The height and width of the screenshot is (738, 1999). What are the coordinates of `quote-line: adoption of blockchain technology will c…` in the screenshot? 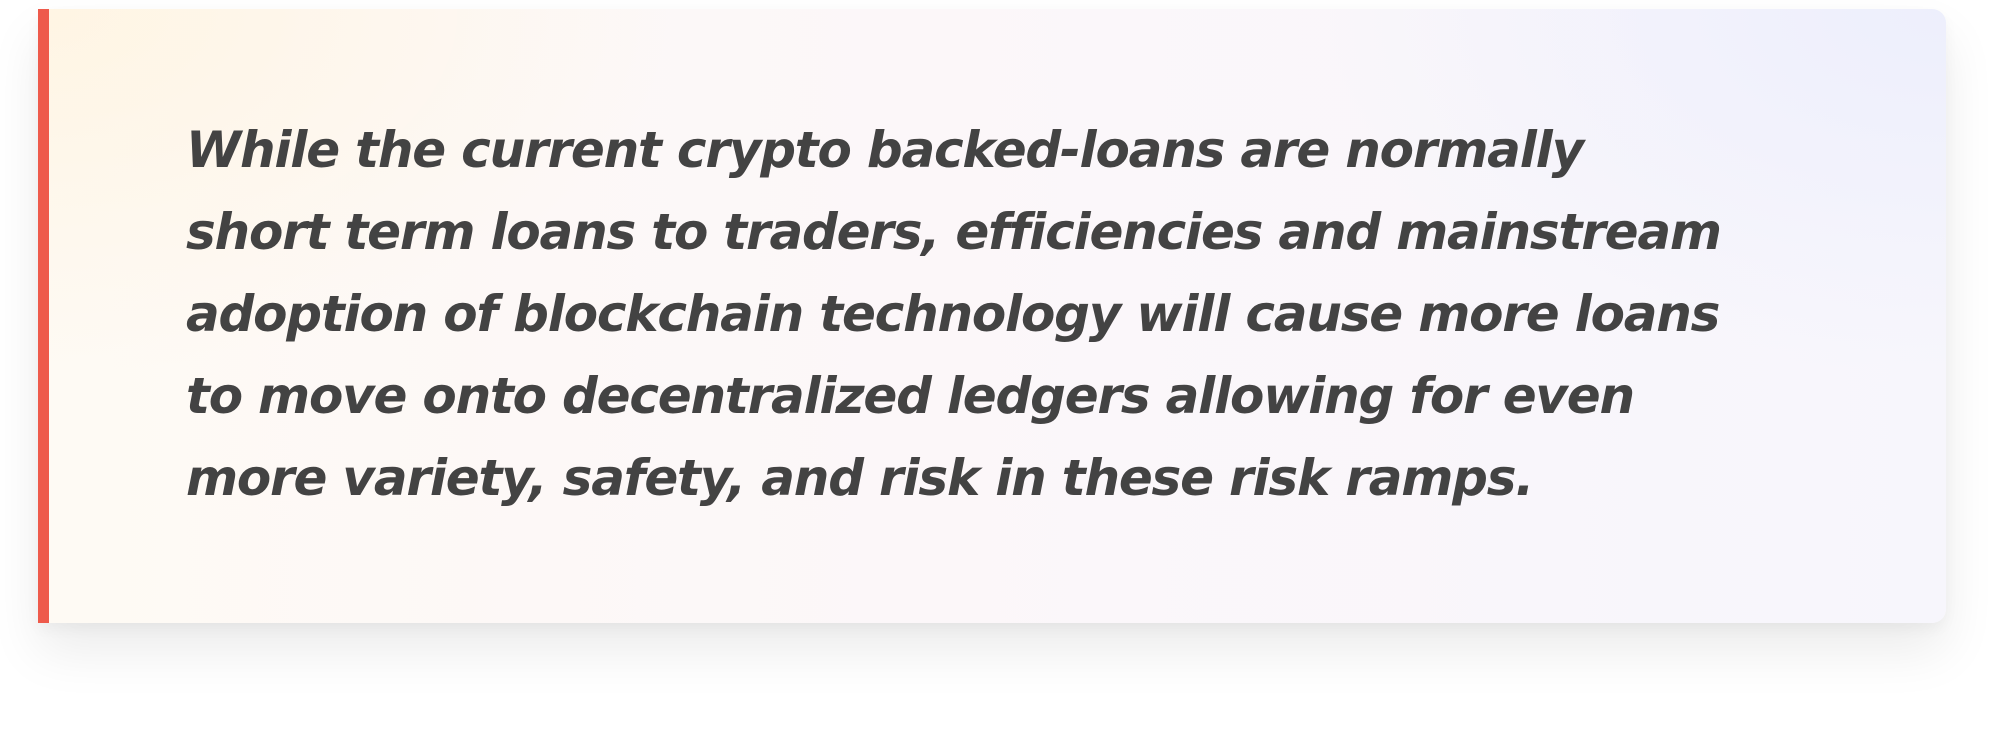 It's located at (953, 314).